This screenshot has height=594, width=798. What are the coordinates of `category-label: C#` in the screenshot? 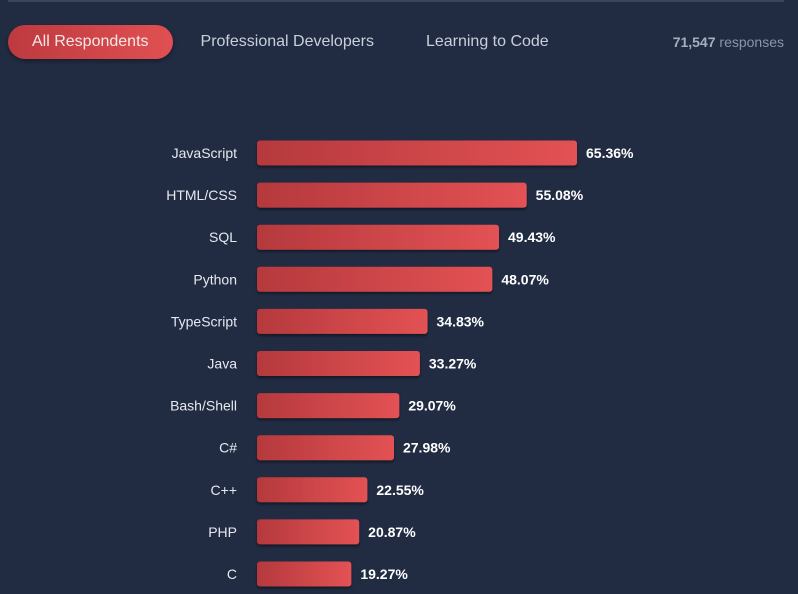 It's located at (228, 448).